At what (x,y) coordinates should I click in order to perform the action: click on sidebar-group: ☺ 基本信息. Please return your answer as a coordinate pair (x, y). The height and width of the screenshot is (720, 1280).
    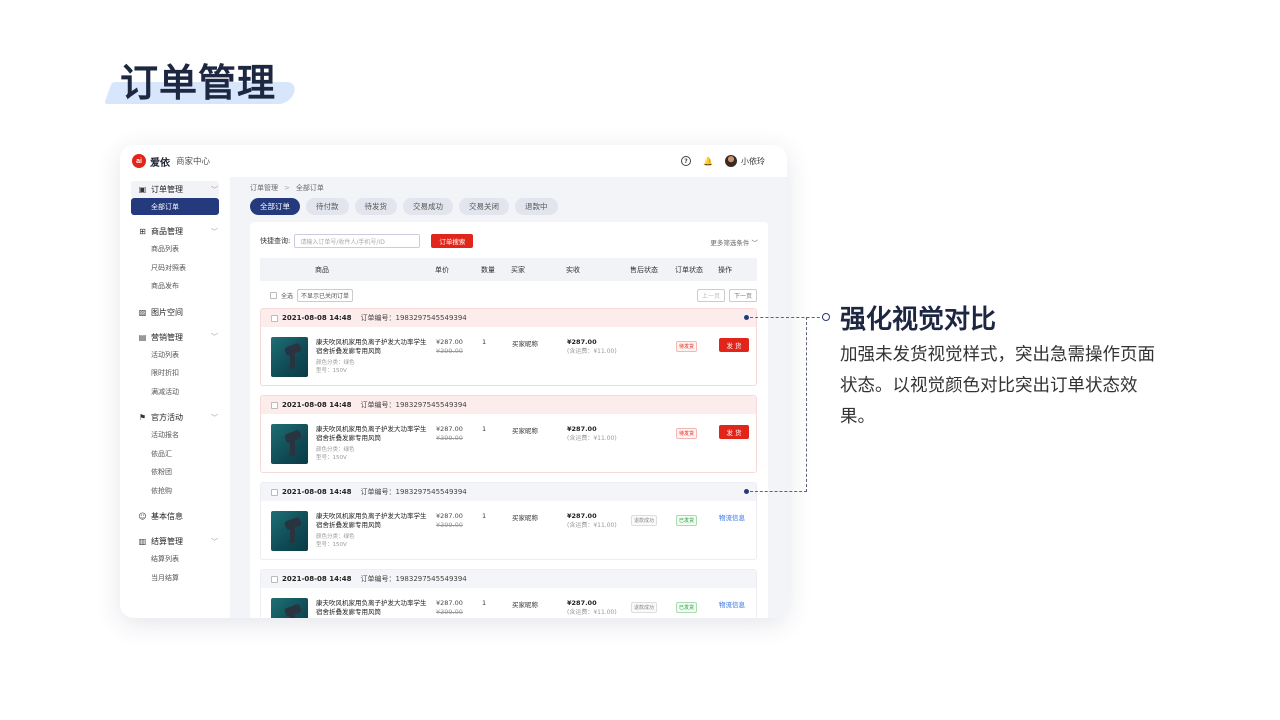
    Looking at the image, I should click on (175, 516).